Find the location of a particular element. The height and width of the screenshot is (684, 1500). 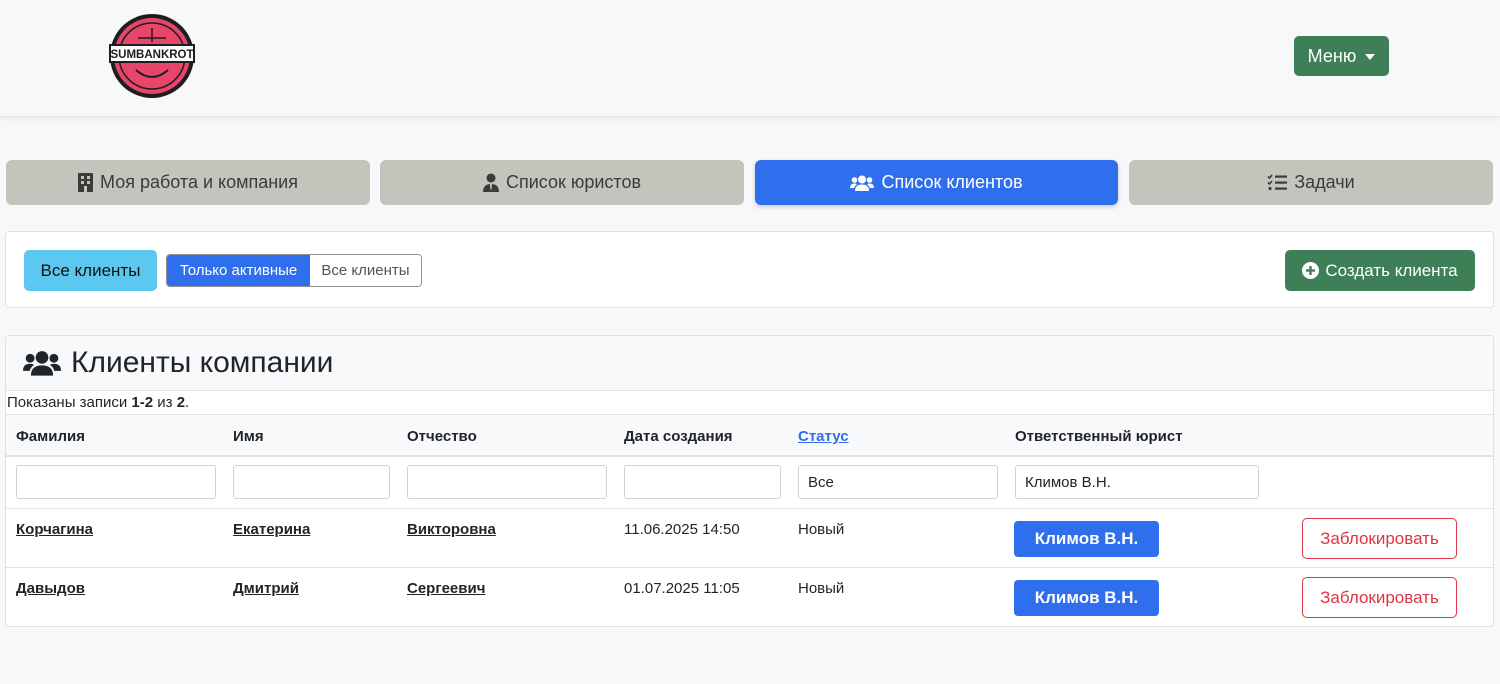

column-header-lawyer: Ответственный юрист is located at coordinates (1099, 436).